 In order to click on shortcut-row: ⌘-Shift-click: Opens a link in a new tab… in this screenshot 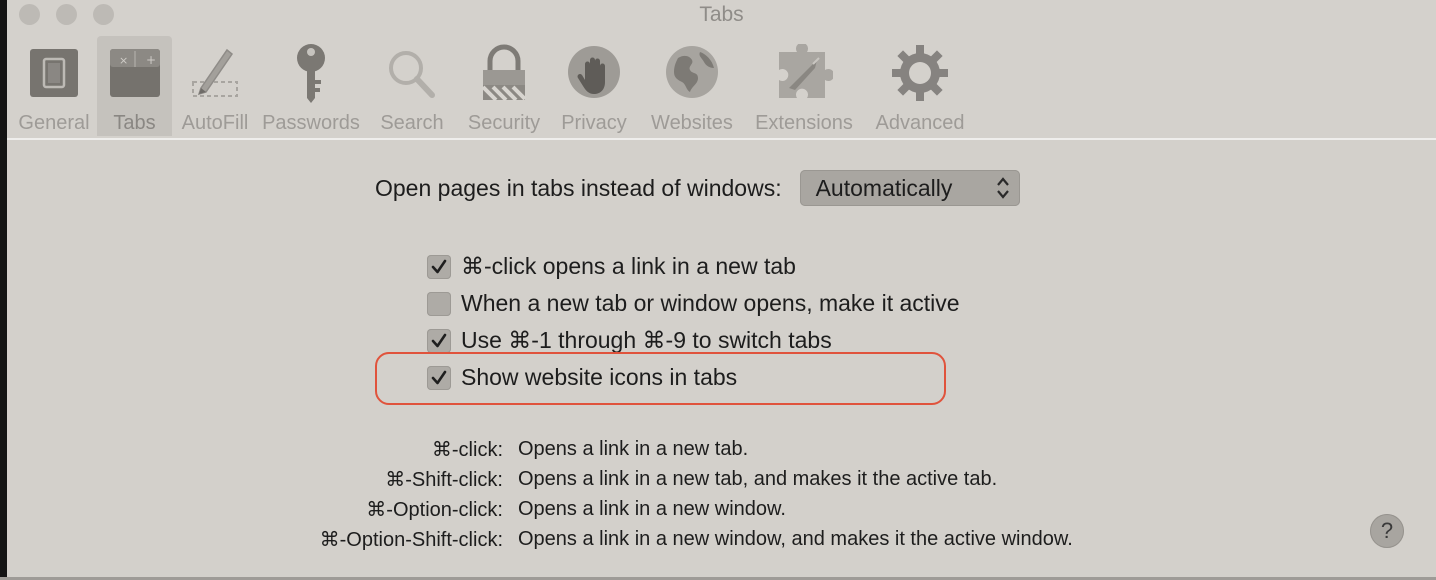, I will do `click(721, 479)`.